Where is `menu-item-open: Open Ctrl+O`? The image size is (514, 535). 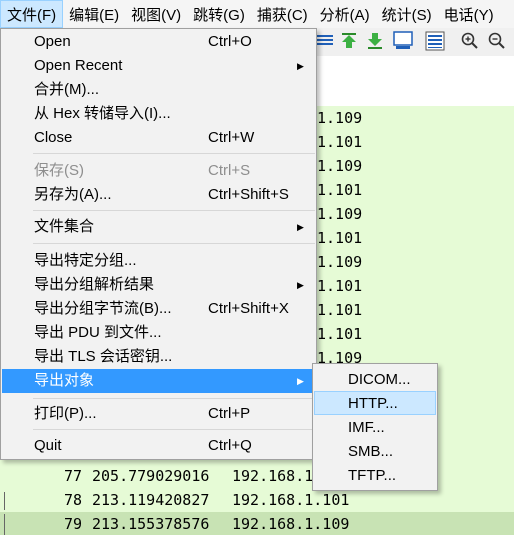 menu-item-open: Open Ctrl+O is located at coordinates (159, 42).